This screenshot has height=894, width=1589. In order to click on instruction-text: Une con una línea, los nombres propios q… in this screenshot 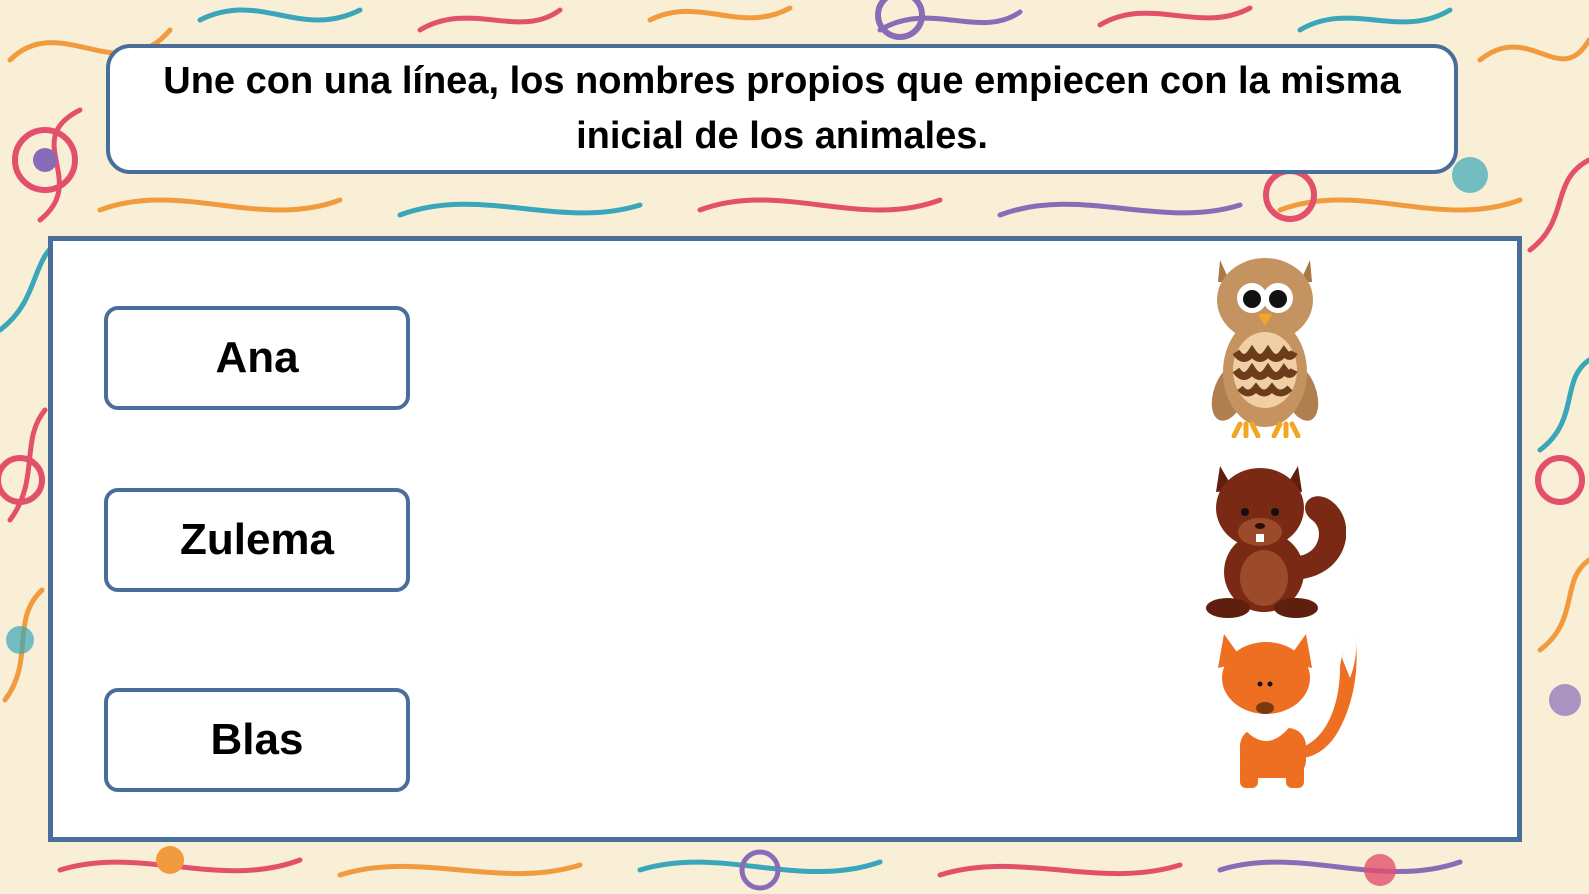, I will do `click(782, 108)`.